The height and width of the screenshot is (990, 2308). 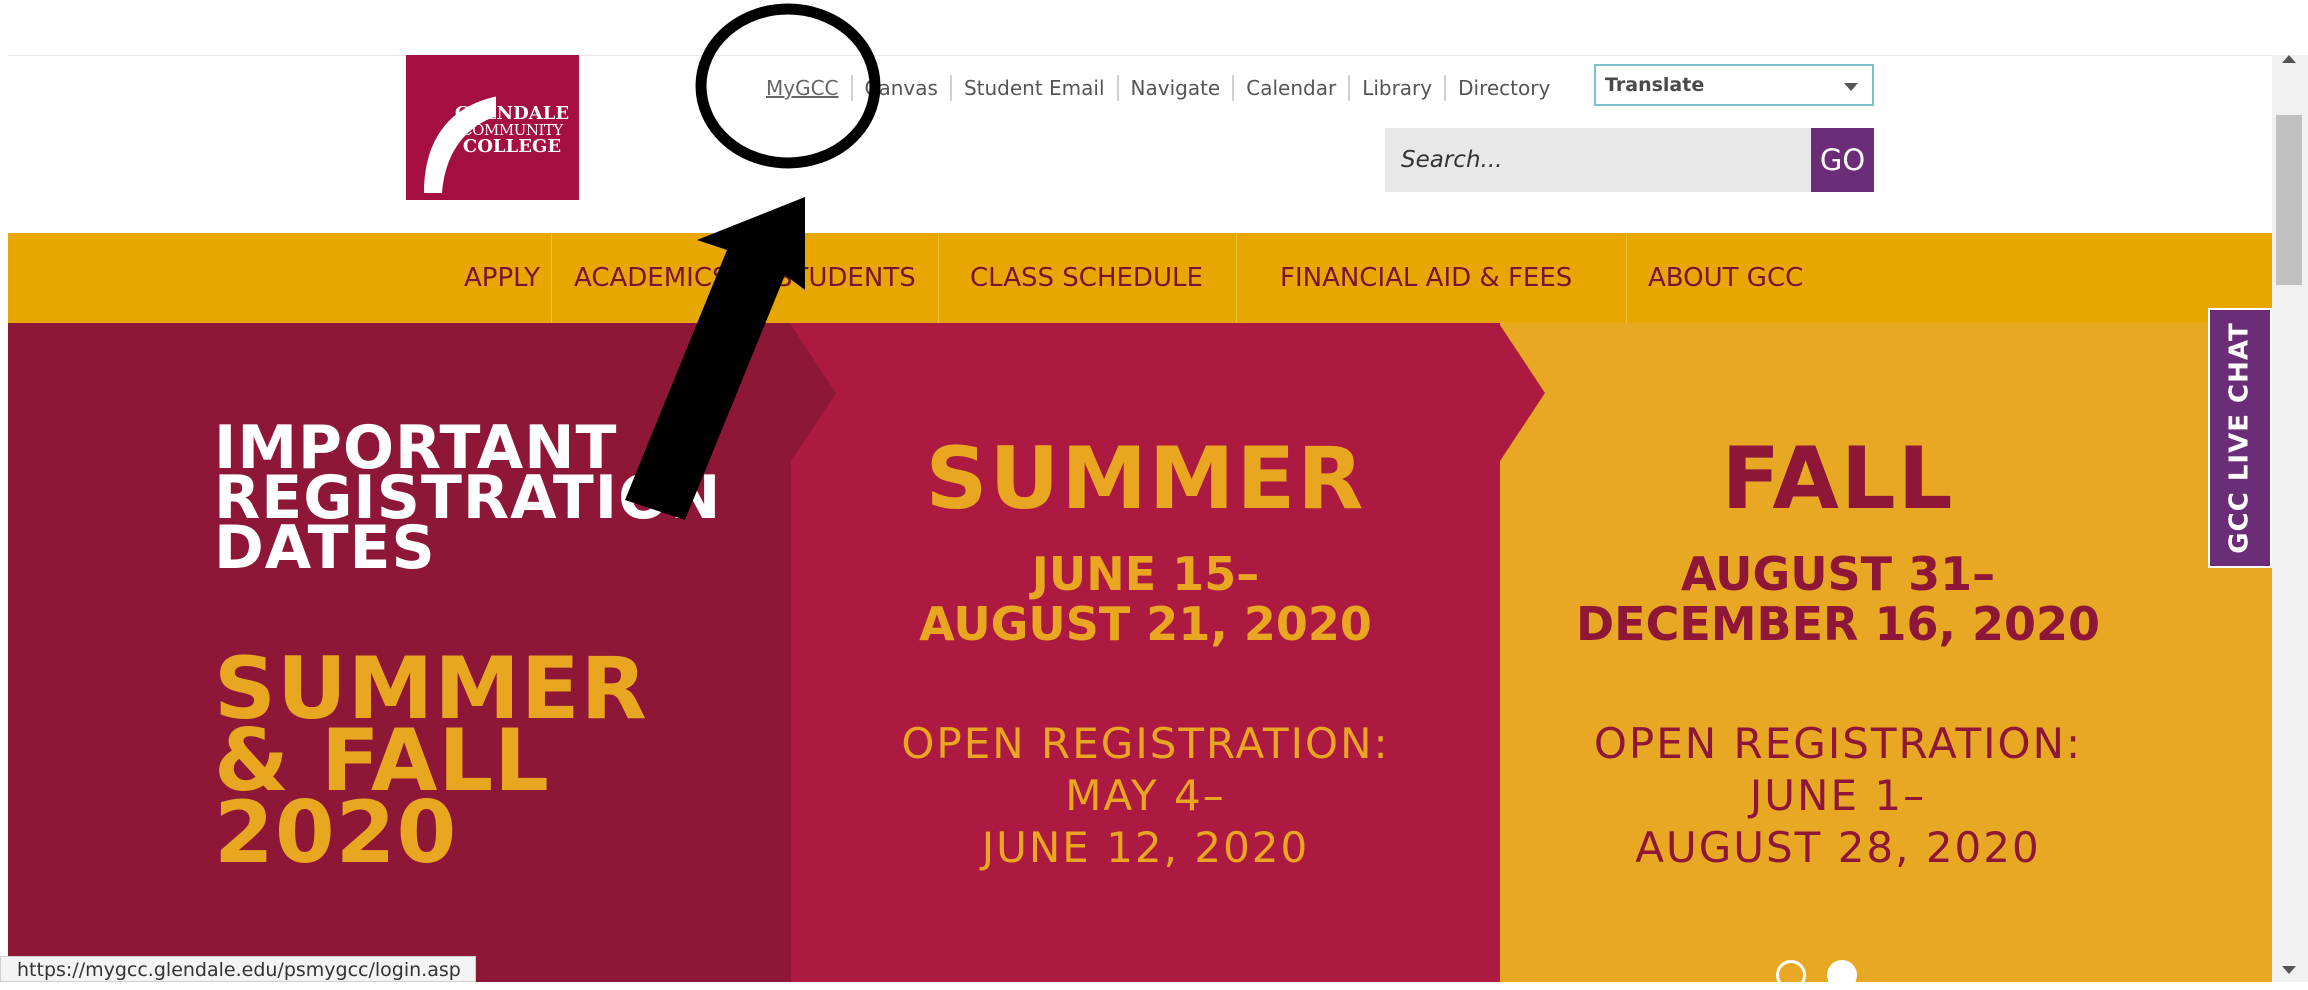 I want to click on summer-date-line: JUNE 15–, so click(x=1145, y=574).